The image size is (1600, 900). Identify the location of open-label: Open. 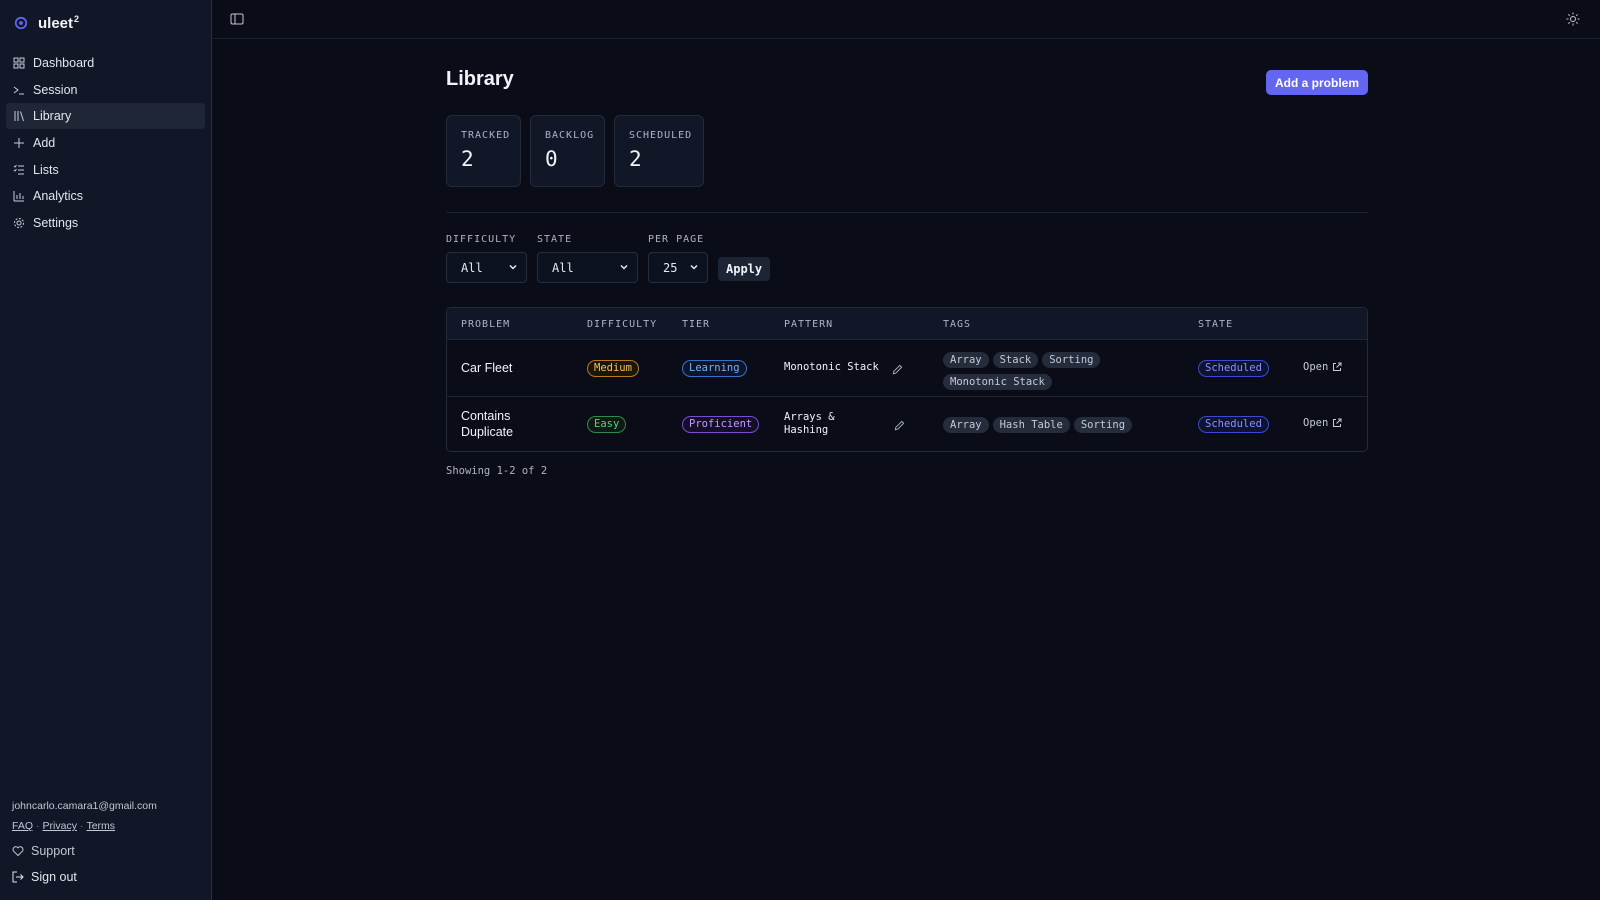
(1316, 367).